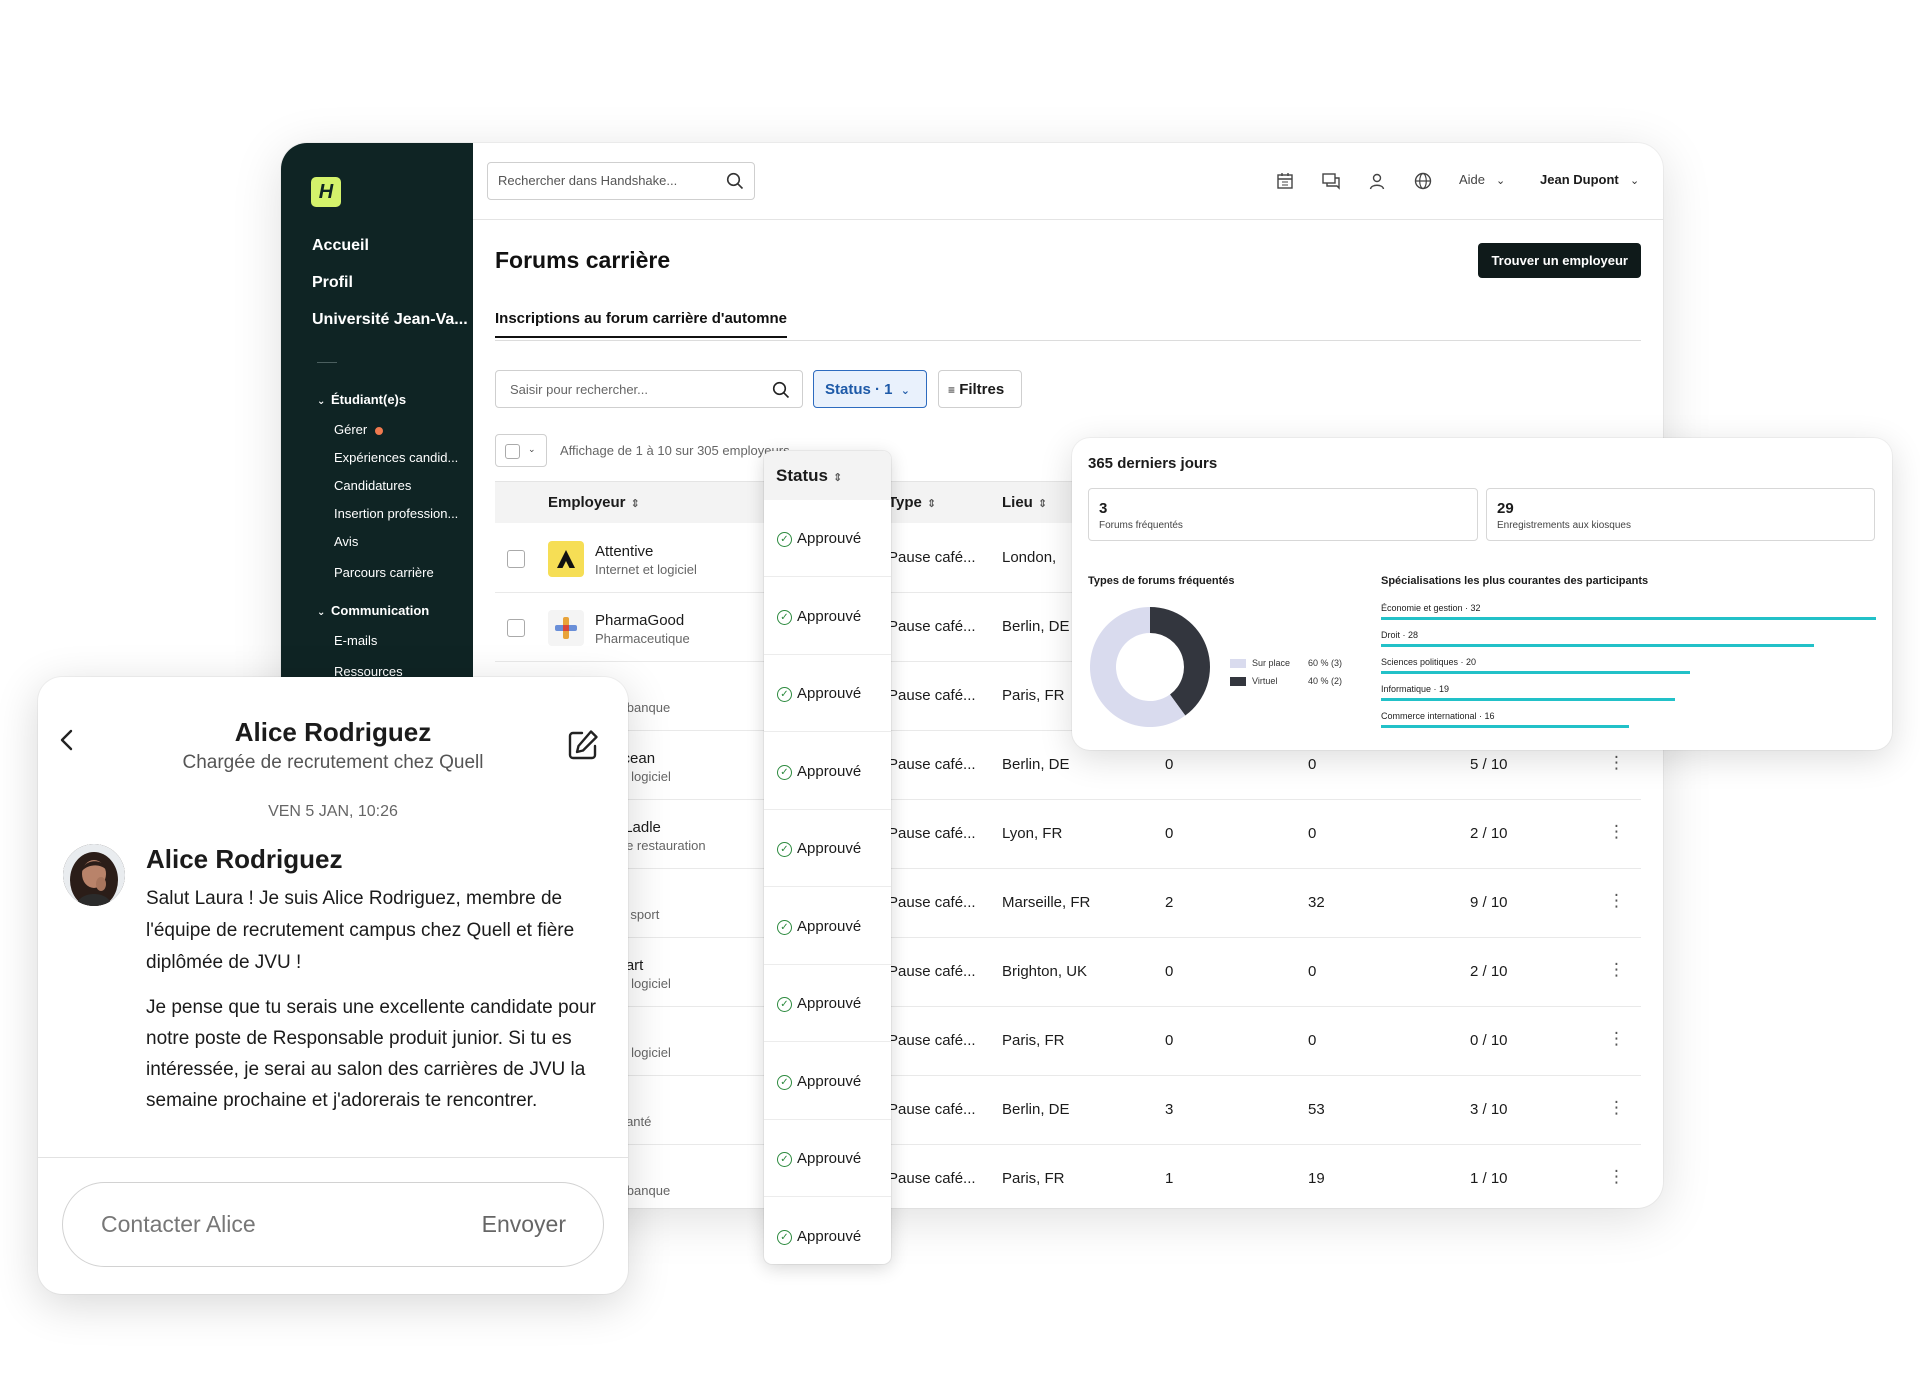  I want to click on status-filter-button: Status · 1 ⌄, so click(870, 389).